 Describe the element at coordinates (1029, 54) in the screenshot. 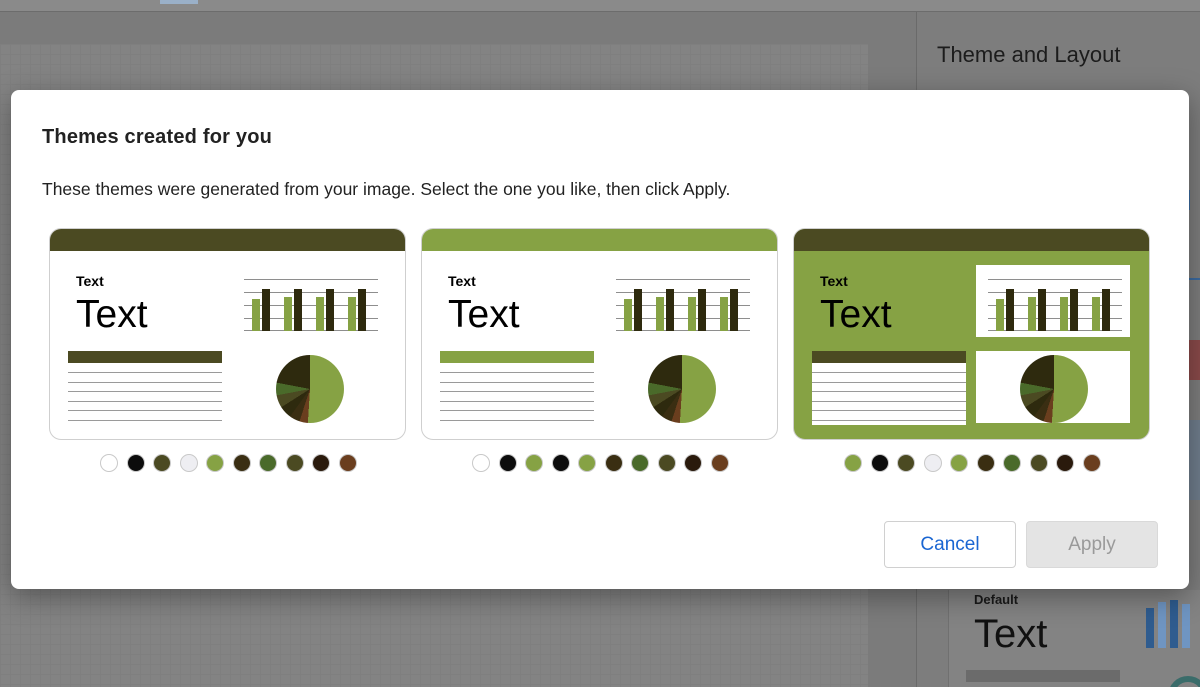

I see `panel-title: Theme and Layout` at that location.